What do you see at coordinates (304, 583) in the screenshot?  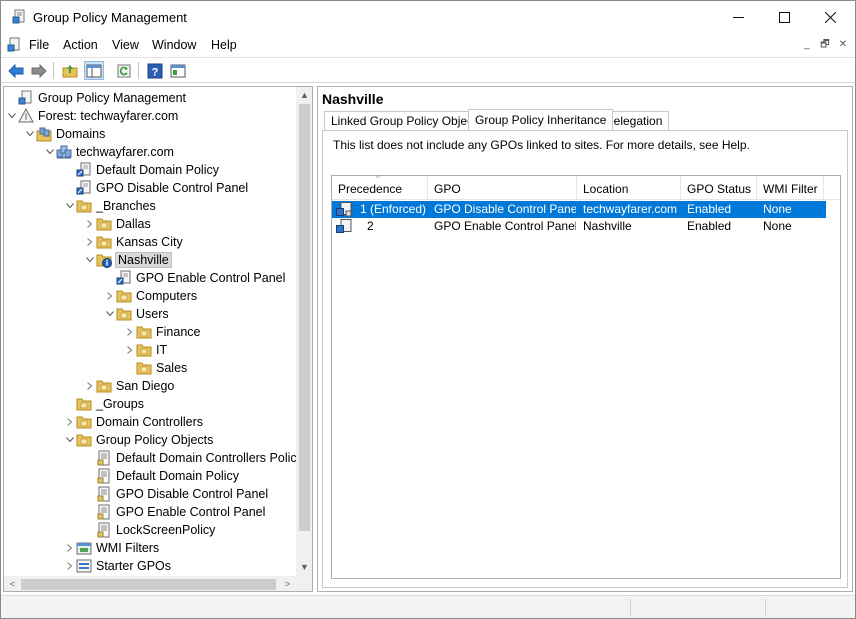 I see `scrollbar-corner` at bounding box center [304, 583].